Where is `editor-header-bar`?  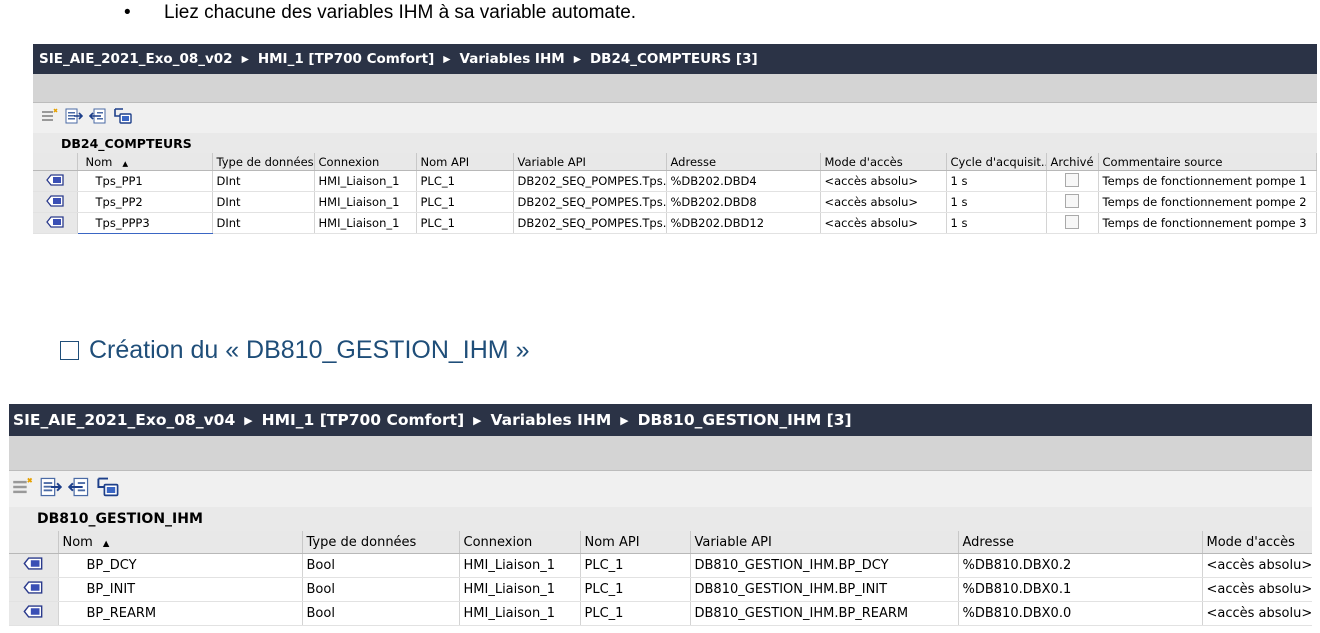 editor-header-bar is located at coordinates (675, 88).